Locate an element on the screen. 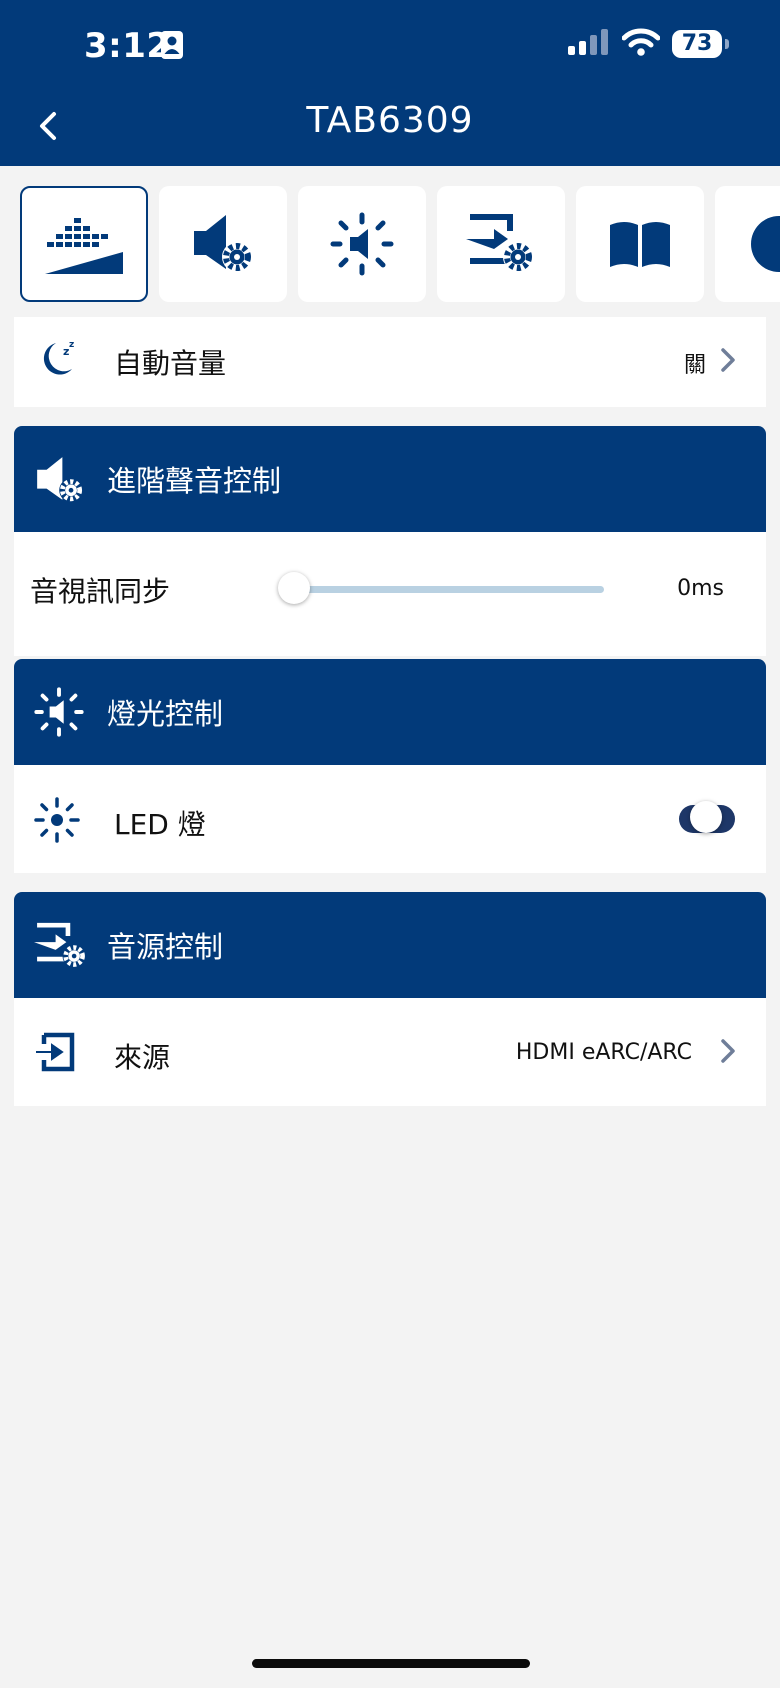 This screenshot has height=1688, width=780. contact-card-icon is located at coordinates (172, 47).